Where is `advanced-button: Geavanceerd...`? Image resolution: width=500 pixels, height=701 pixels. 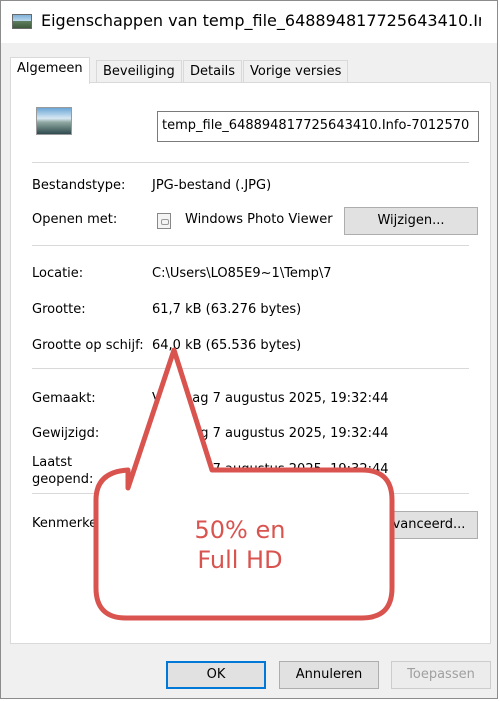
advanced-button: Geavanceerd... is located at coordinates (416, 525).